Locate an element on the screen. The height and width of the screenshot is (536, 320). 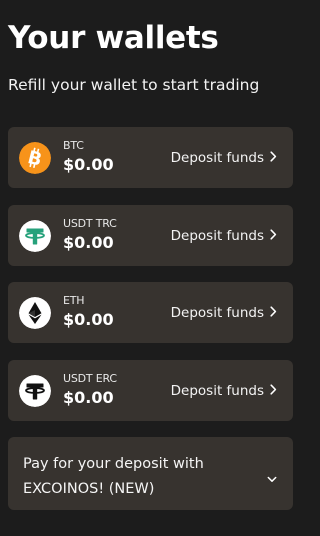
wallet-name: USDT ERC is located at coordinates (90, 378).